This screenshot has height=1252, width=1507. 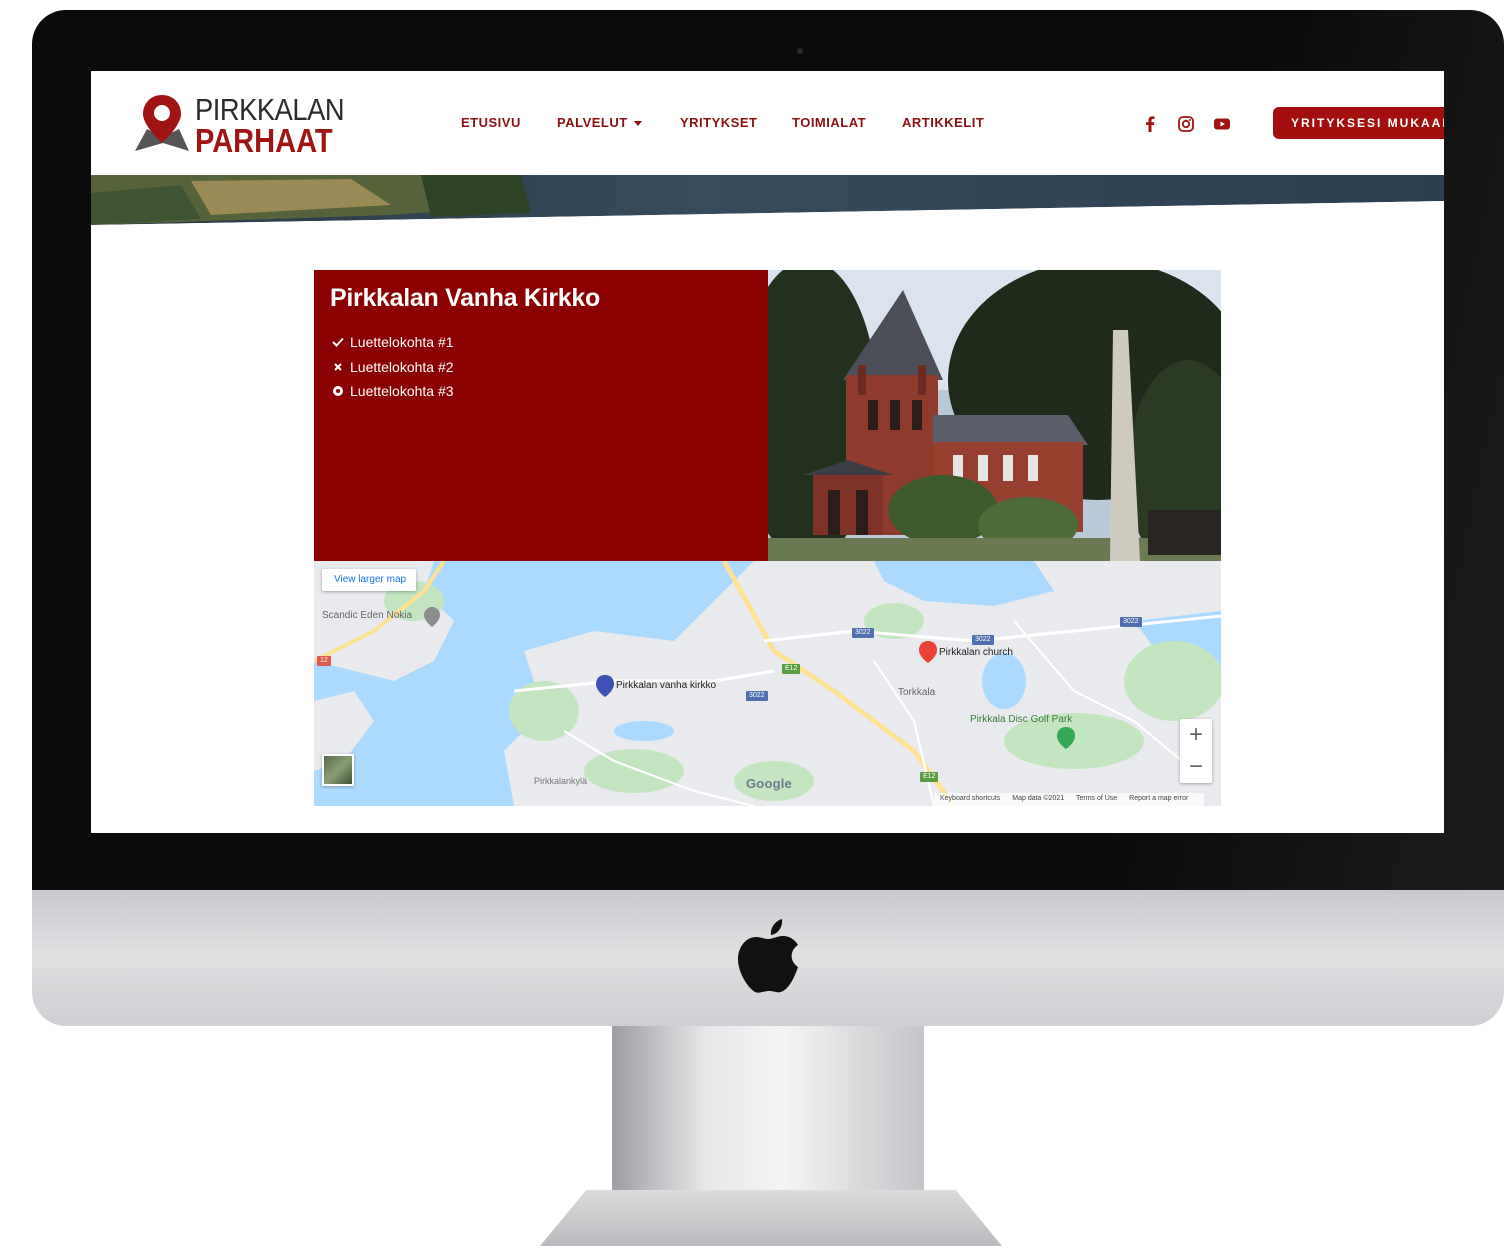 What do you see at coordinates (338, 391) in the screenshot?
I see `circle-dot-icon` at bounding box center [338, 391].